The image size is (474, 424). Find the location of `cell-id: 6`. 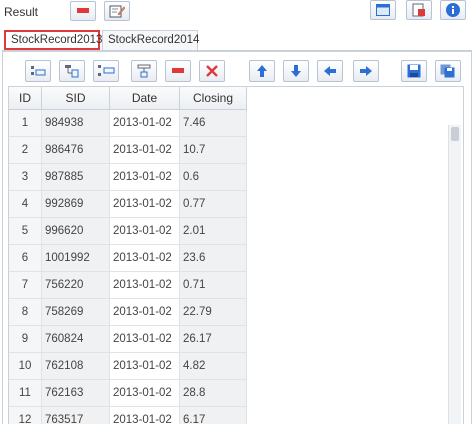

cell-id: 6 is located at coordinates (25, 258).